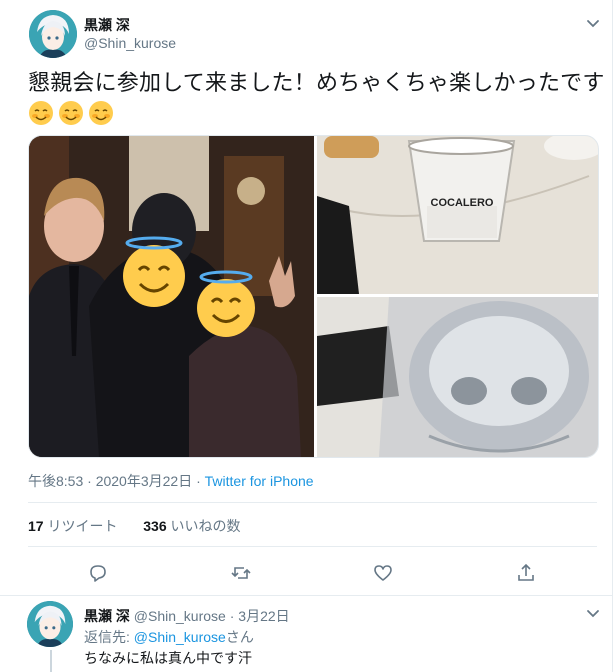 The height and width of the screenshot is (672, 616). What do you see at coordinates (134, 526) in the screenshot?
I see `tweet-stats: 17 リツイート 336 いいねの数` at bounding box center [134, 526].